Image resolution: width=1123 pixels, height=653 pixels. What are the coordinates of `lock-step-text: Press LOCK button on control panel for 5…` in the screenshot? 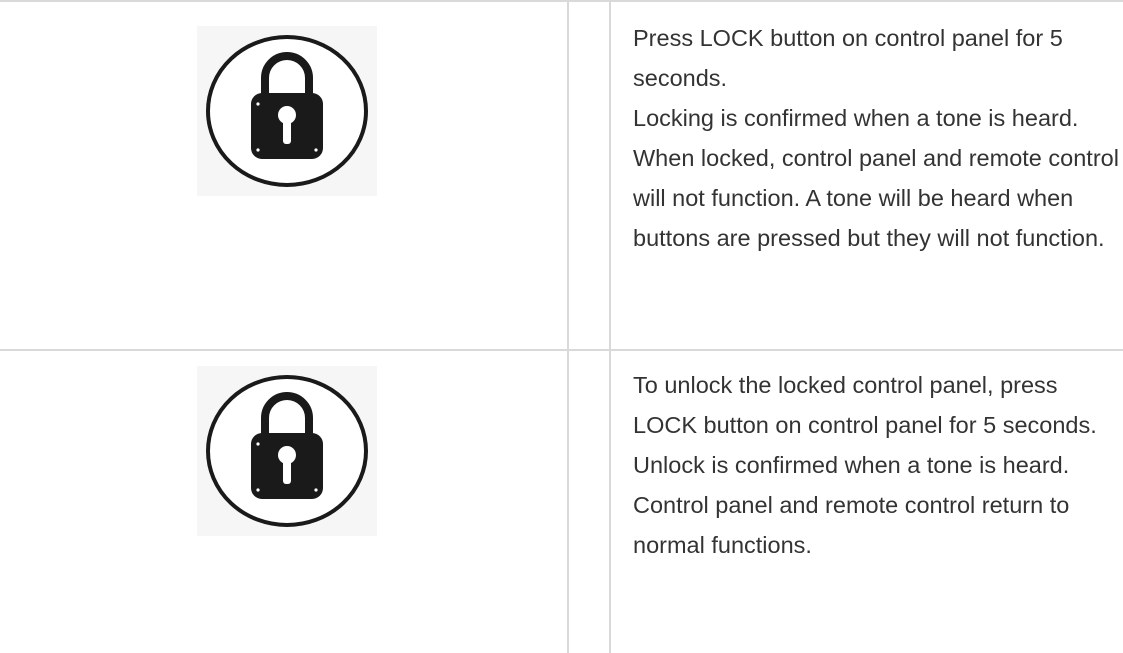 It's located at (848, 58).